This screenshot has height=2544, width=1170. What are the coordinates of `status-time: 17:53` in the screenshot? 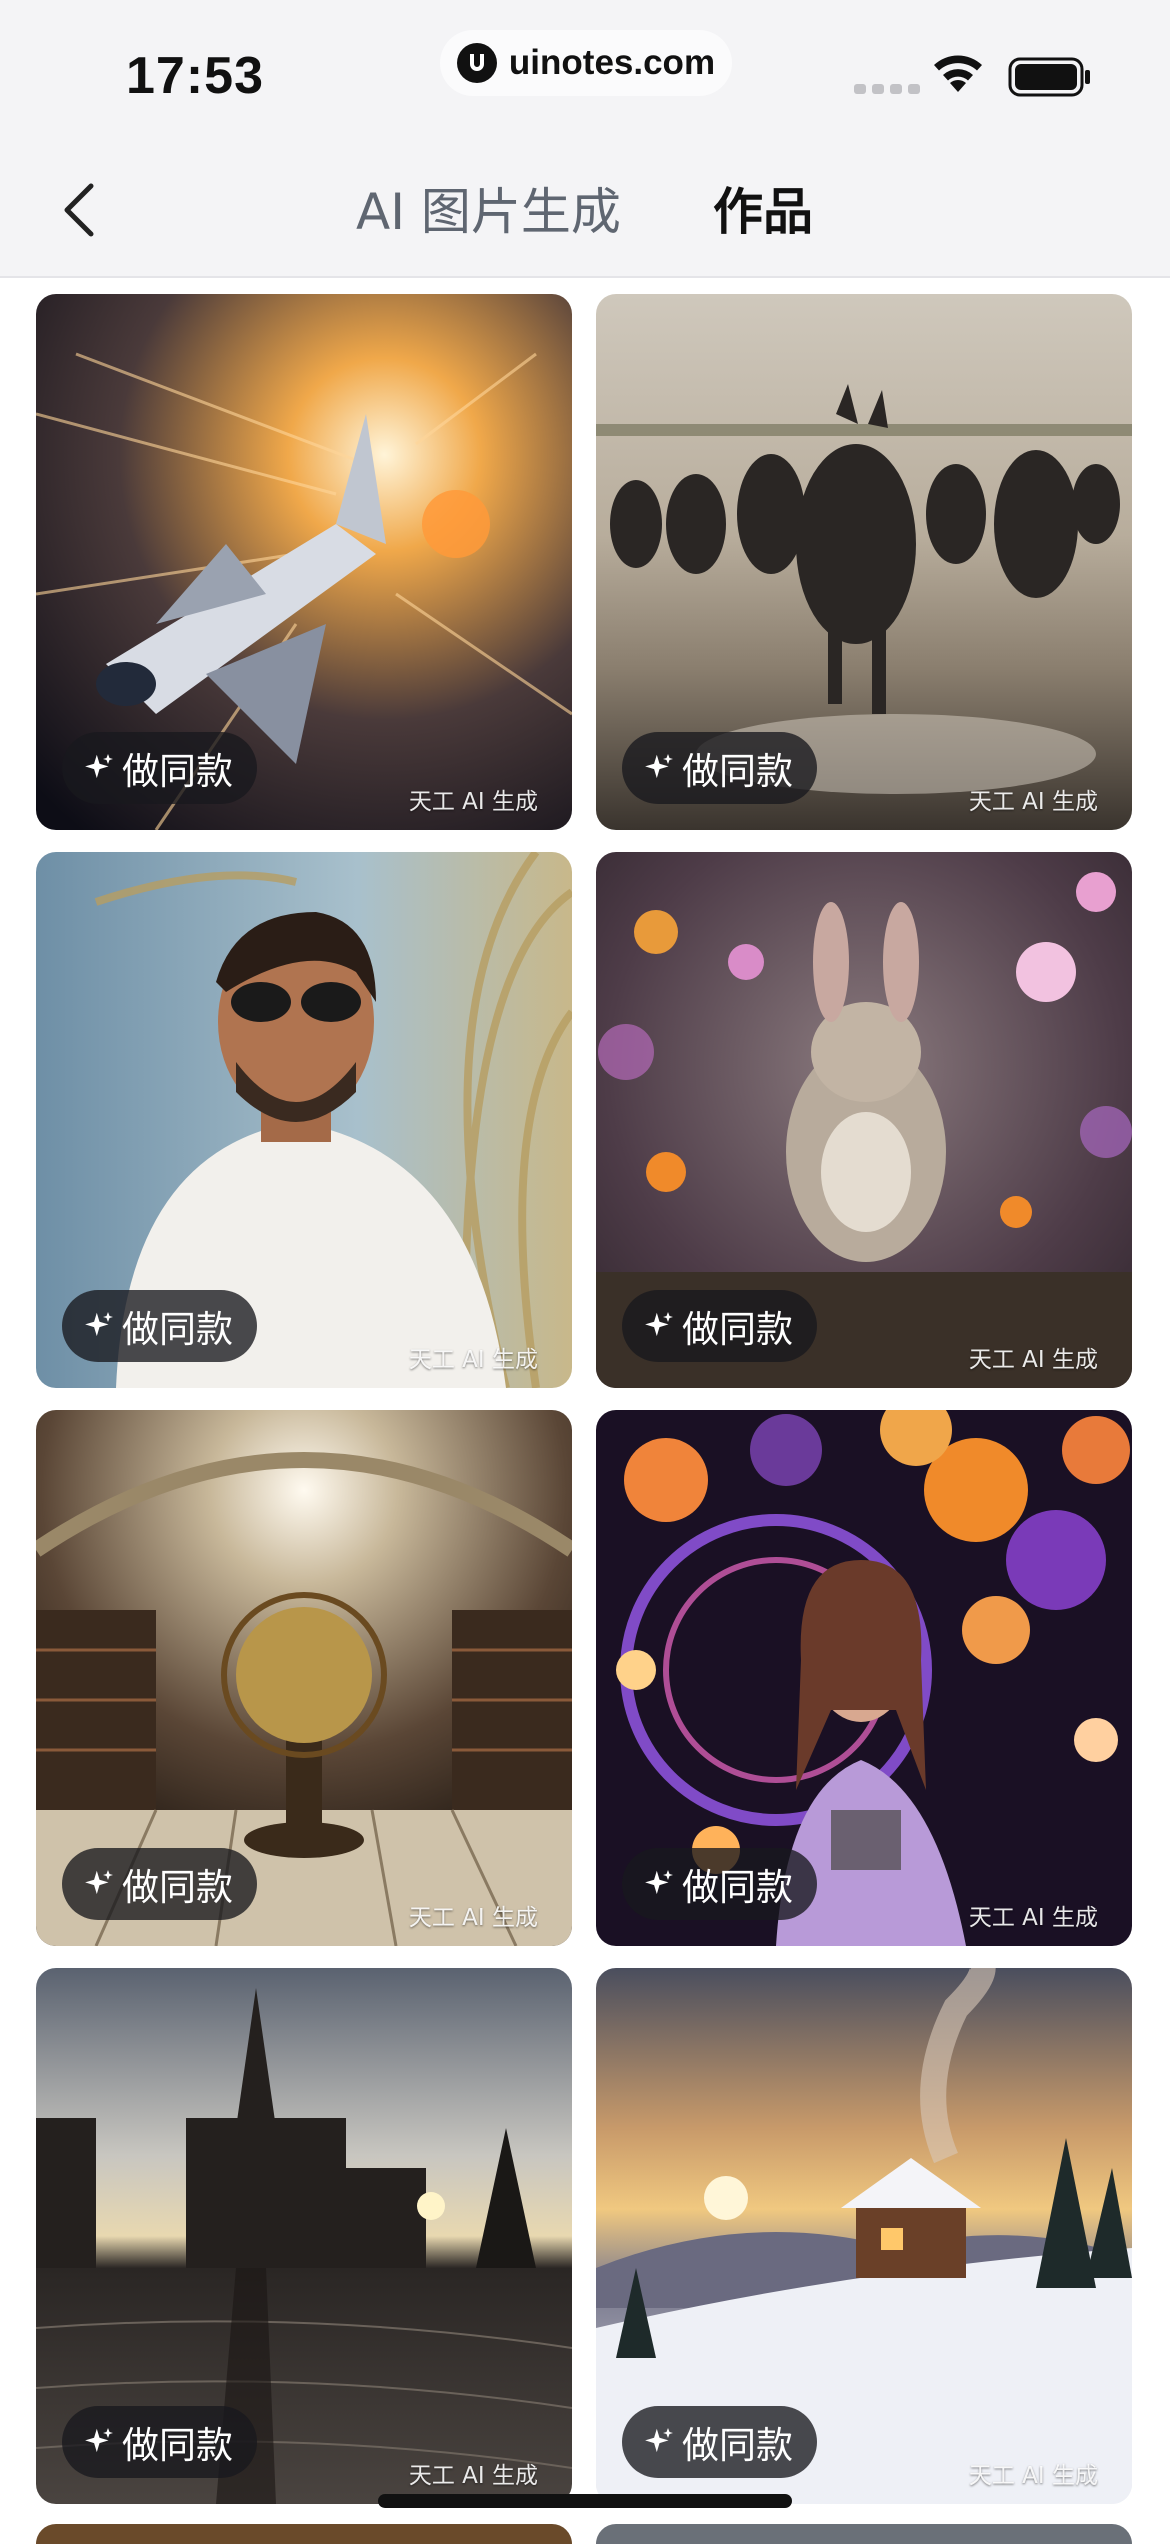 It's located at (195, 76).